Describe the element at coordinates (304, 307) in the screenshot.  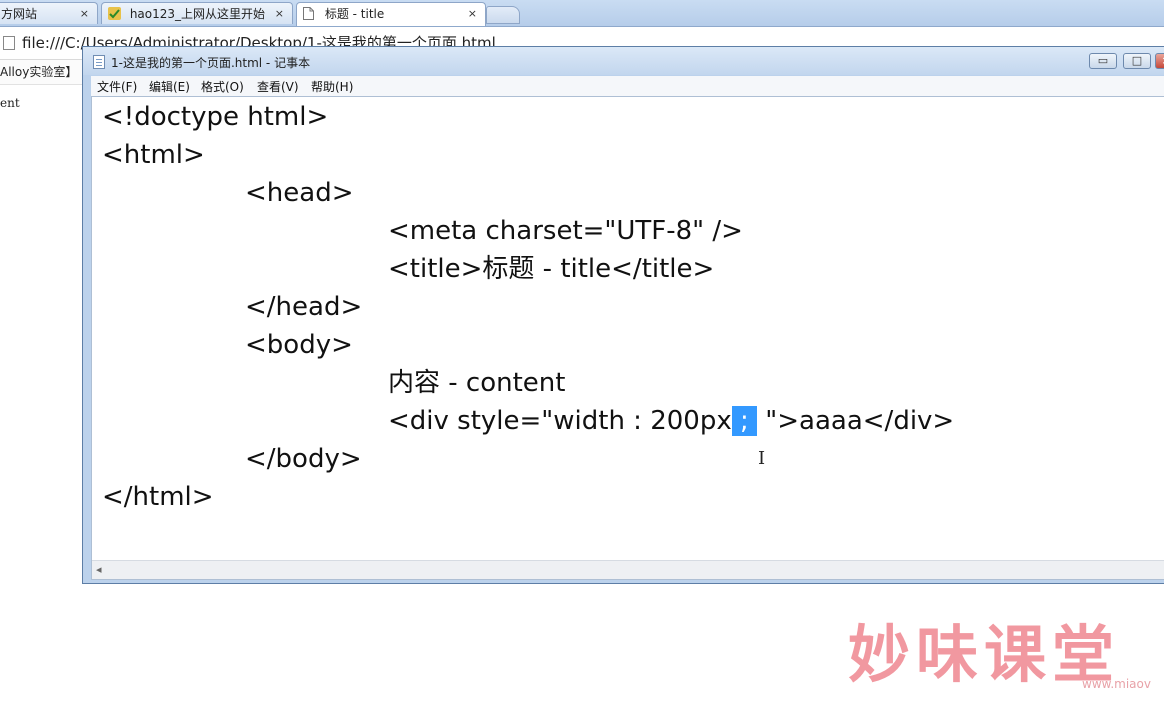
I see `code-line: </head>` at that location.